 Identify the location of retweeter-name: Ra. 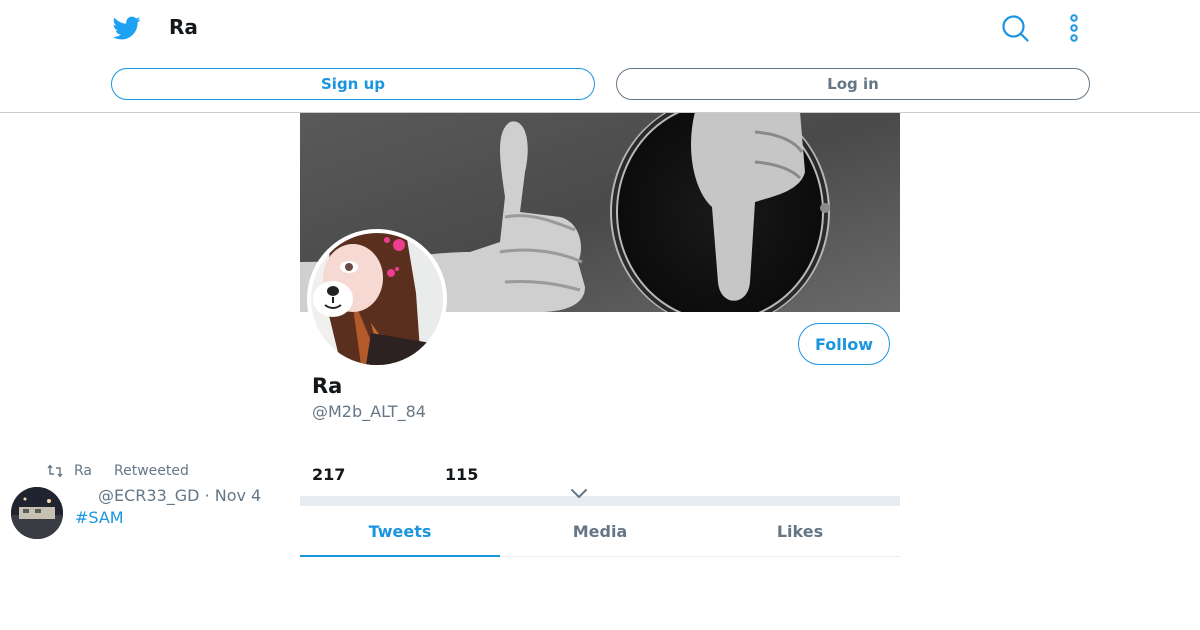
(83, 471).